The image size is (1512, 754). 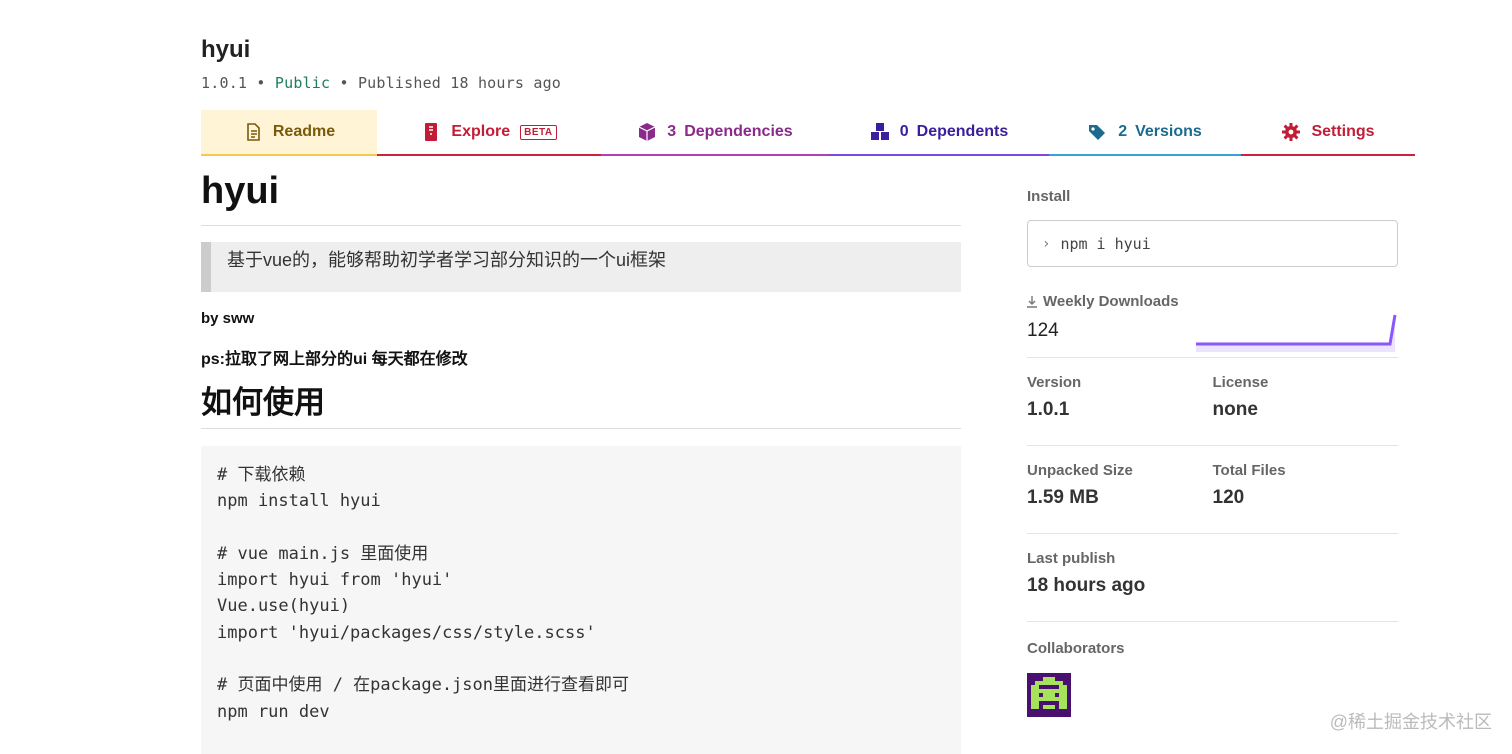 What do you see at coordinates (581, 267) in the screenshot?
I see `readme-blockquote: 基于vue的，能够帮助初学者学习部分知识的一个ui框架` at bounding box center [581, 267].